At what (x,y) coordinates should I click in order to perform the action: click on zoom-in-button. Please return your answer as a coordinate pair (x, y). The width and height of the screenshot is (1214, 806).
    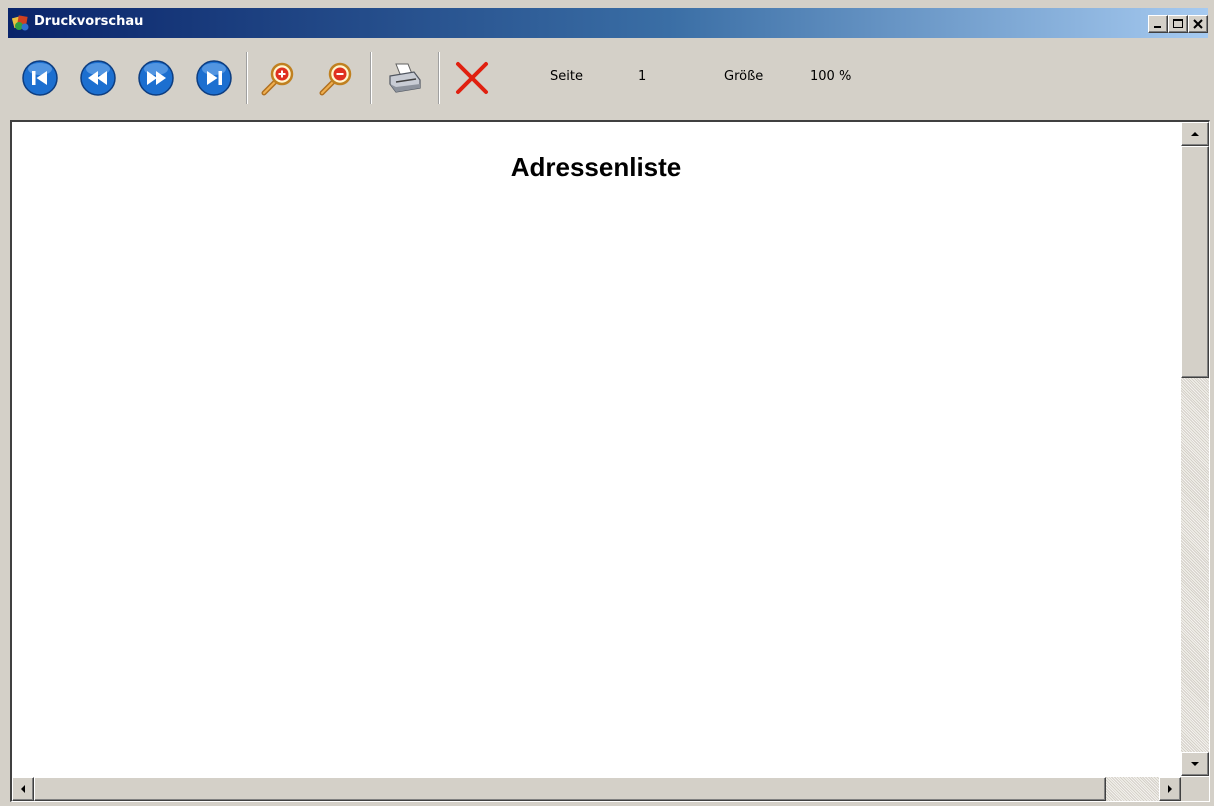
    Looking at the image, I should click on (278, 78).